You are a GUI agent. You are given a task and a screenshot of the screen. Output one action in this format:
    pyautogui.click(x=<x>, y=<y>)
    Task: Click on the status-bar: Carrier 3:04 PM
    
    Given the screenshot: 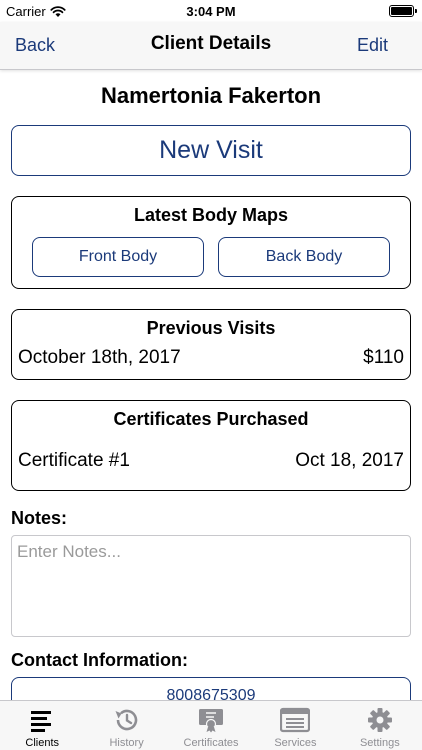 What is the action you would take?
    pyautogui.click(x=211, y=11)
    